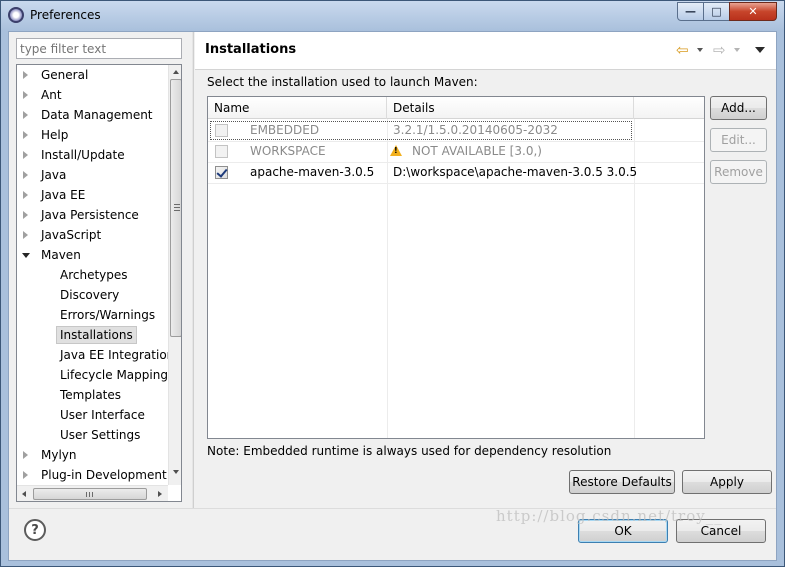  What do you see at coordinates (396, 150) in the screenshot?
I see `warning-icon-mark: !` at bounding box center [396, 150].